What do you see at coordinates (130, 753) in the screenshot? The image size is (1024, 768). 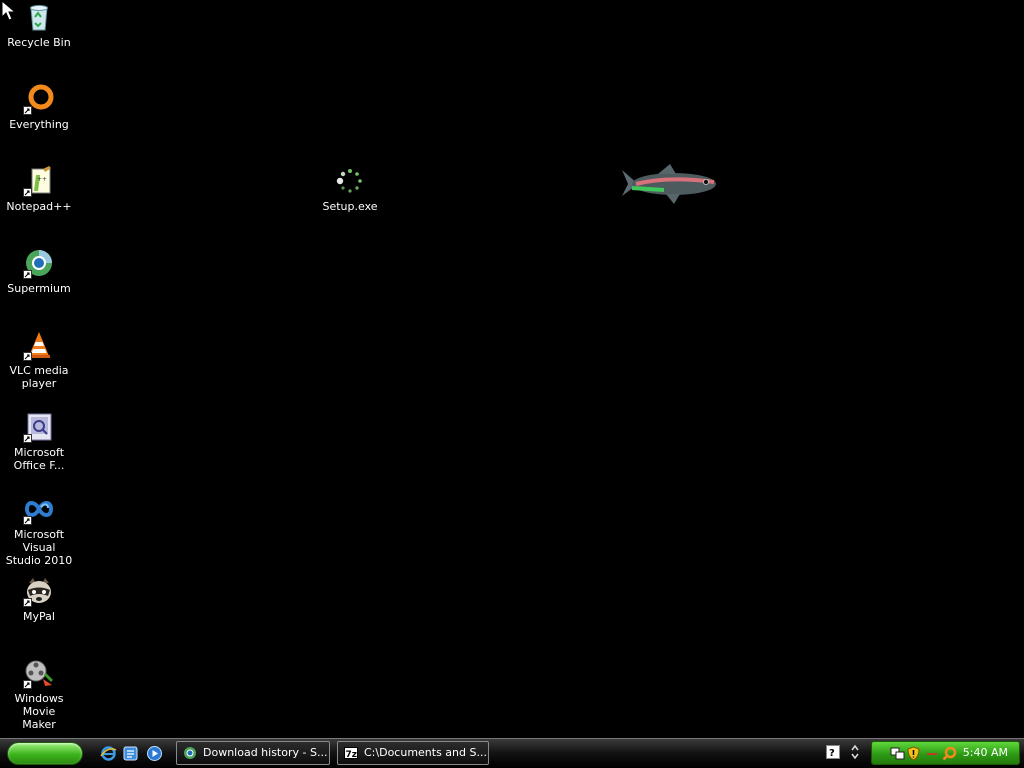 I see `desktop-switch-icon` at bounding box center [130, 753].